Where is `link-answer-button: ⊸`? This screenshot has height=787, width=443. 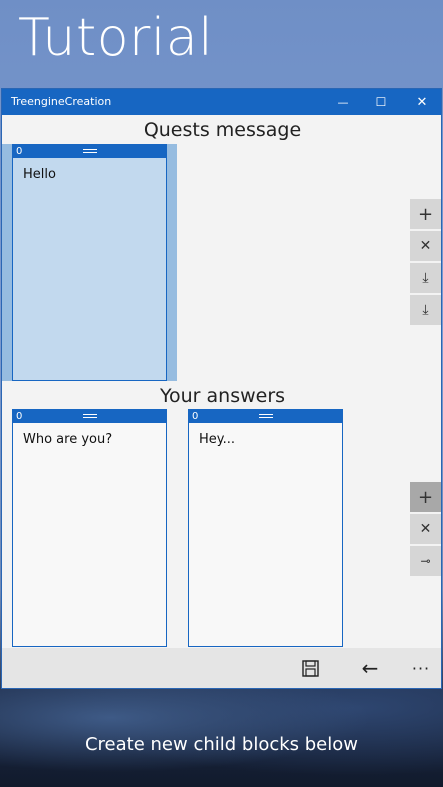 link-answer-button: ⊸ is located at coordinates (425, 561).